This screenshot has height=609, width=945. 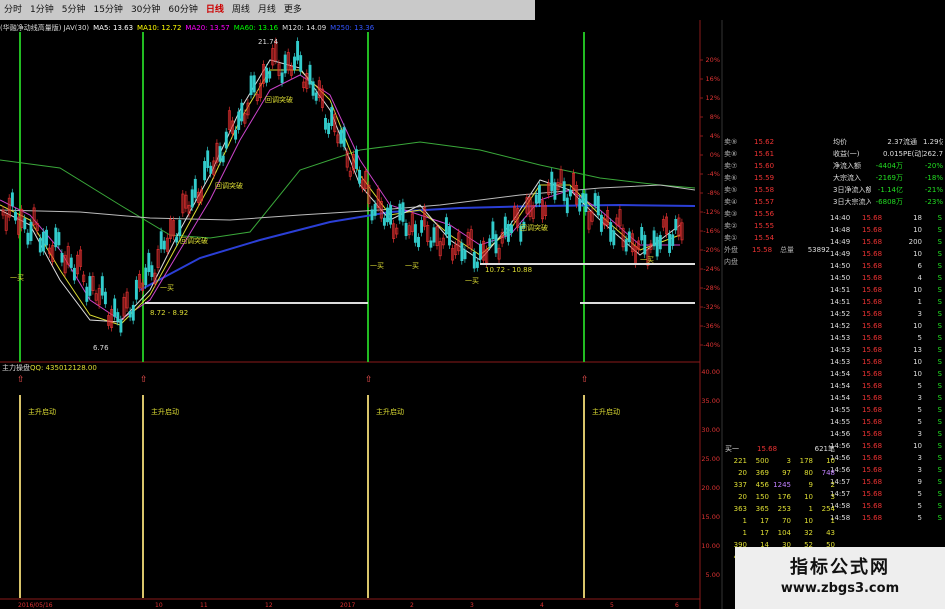 I want to click on quote-label: 收益(一), so click(x=846, y=154).